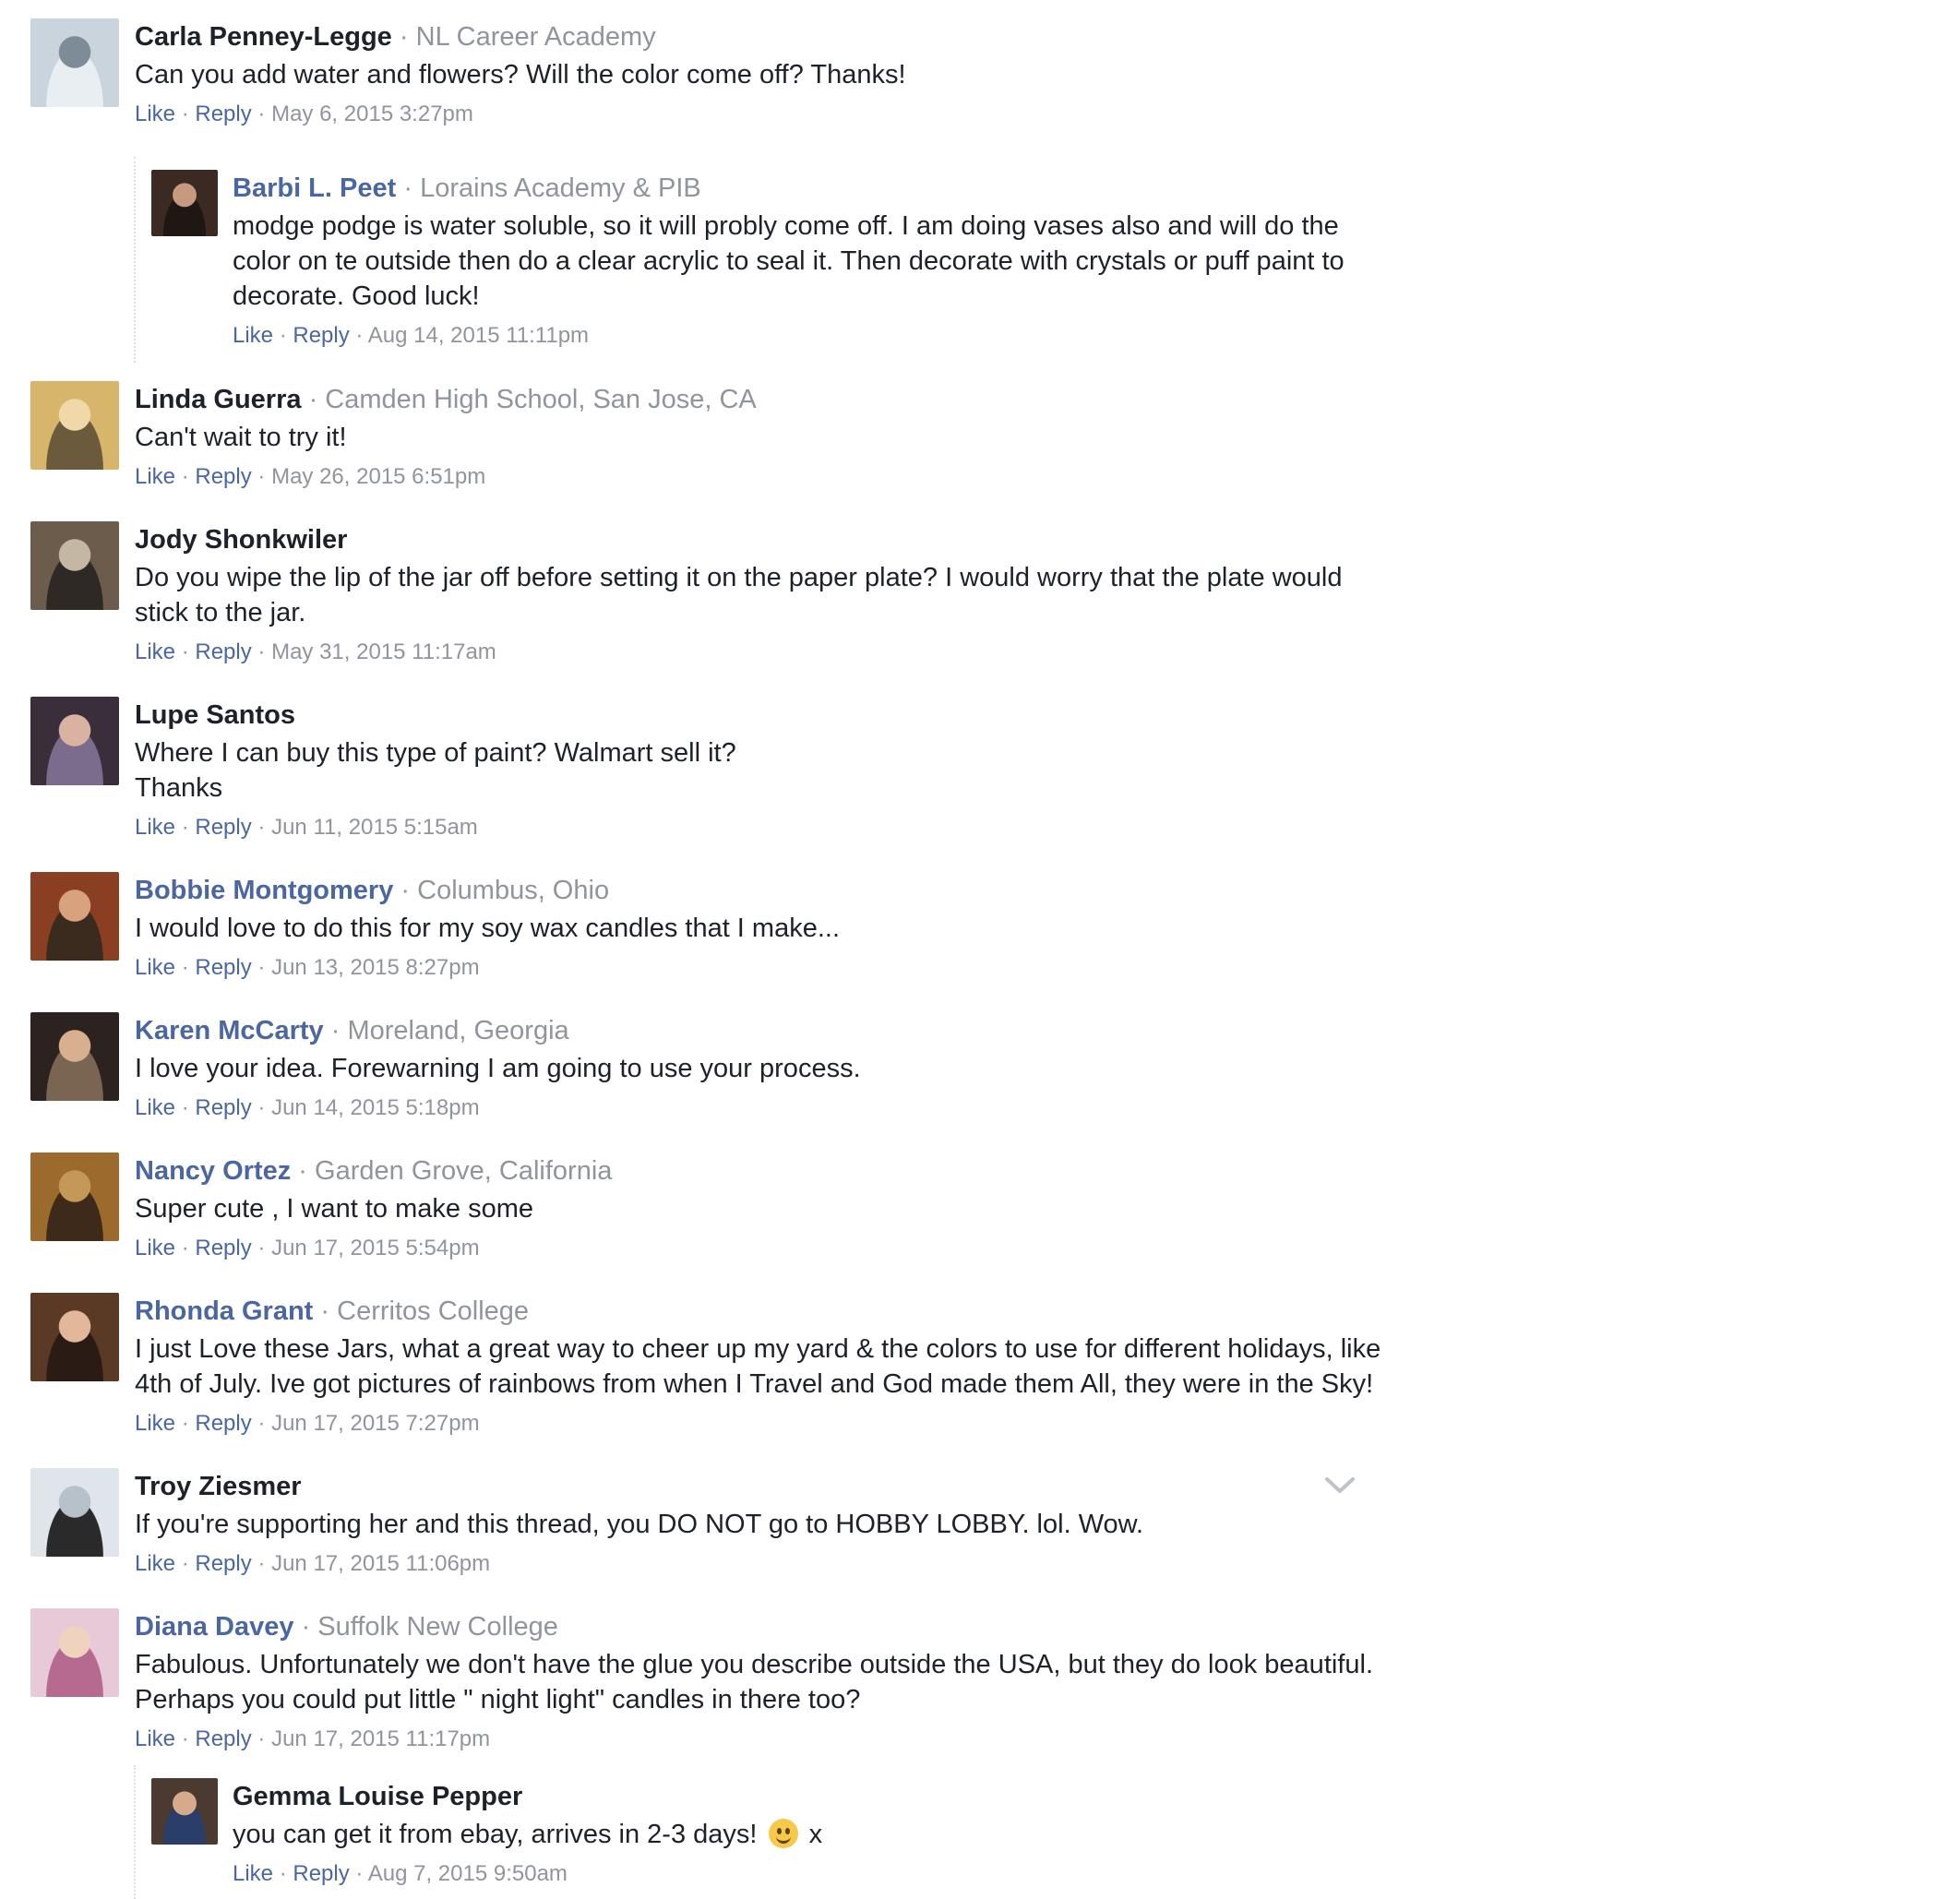 This screenshot has height=1899, width=1960. Describe the element at coordinates (375, 1248) in the screenshot. I see `timestamp: Jun 17, 2015 5:54pm` at that location.